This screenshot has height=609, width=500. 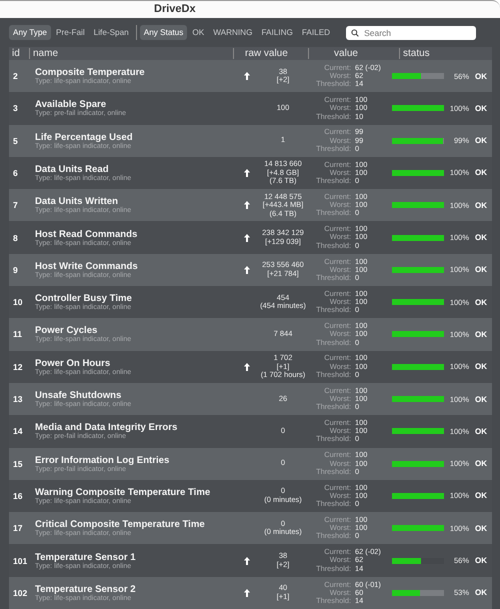 I want to click on attribute-id: 17, so click(x=18, y=528).